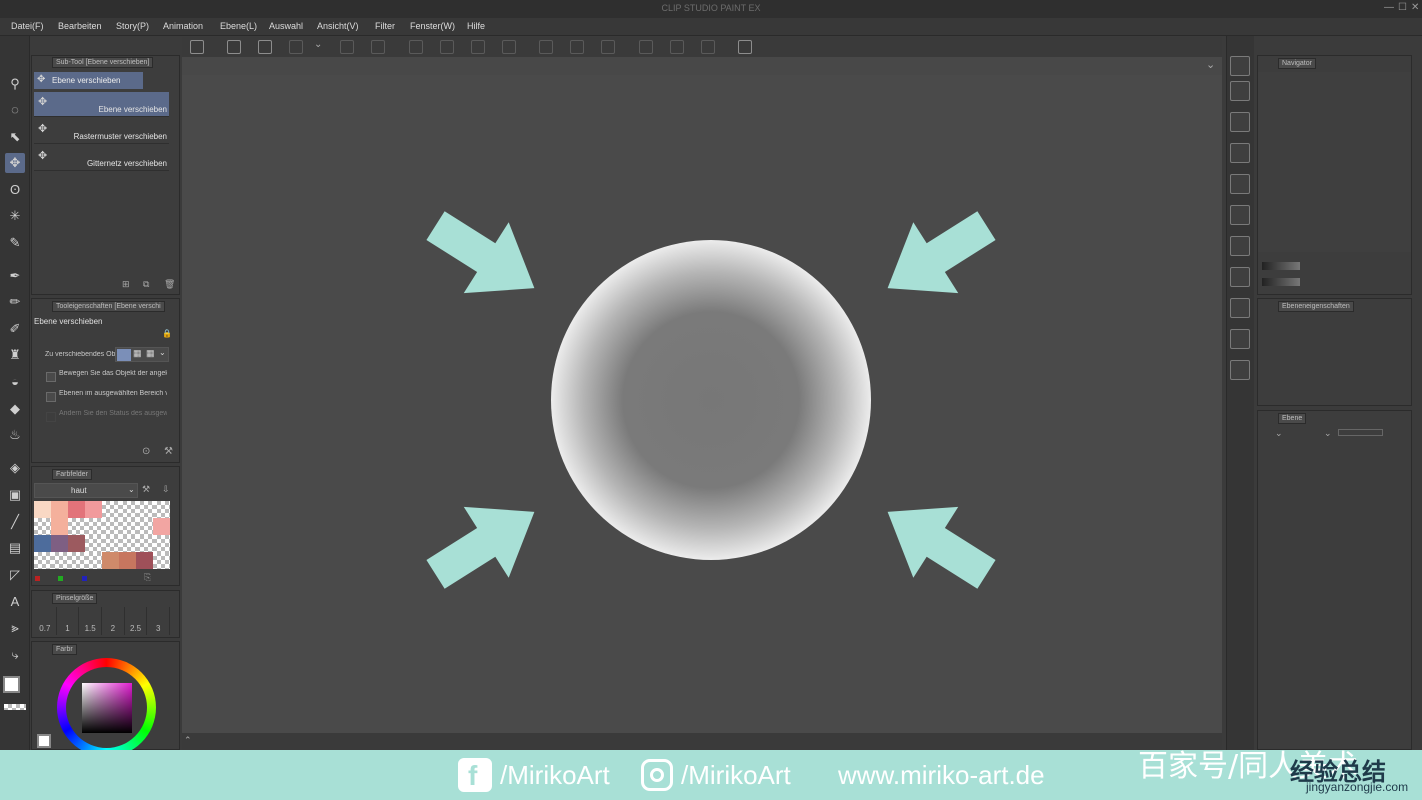 The width and height of the screenshot is (1422, 800). What do you see at coordinates (88, 80) in the screenshot?
I see `subtool-group-tab: ✥ Ebene verschieben` at bounding box center [88, 80].